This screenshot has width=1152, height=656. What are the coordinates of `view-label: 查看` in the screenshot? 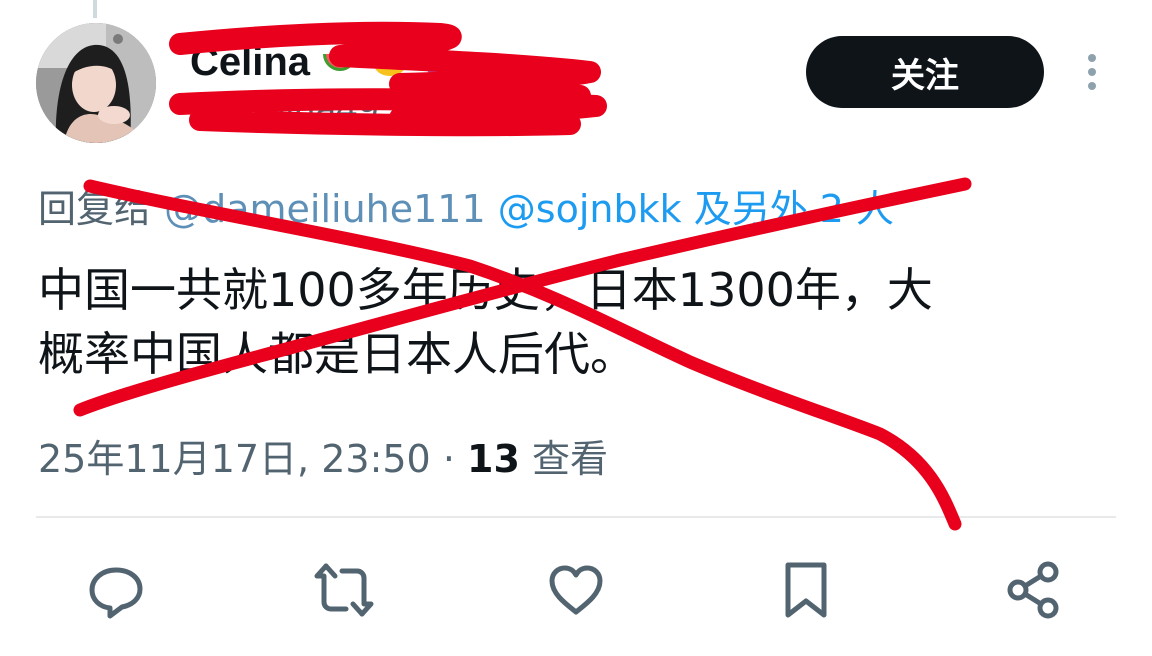 It's located at (570, 459).